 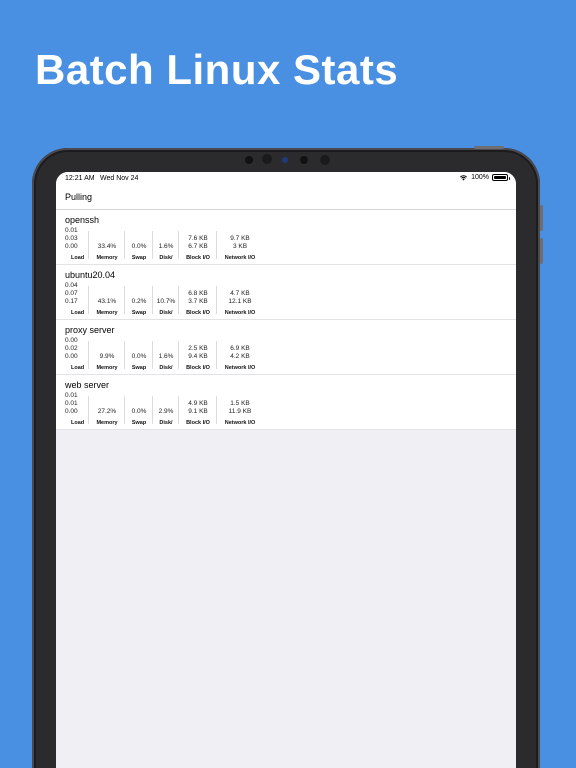 I want to click on battery-percent: 100%, so click(x=480, y=177).